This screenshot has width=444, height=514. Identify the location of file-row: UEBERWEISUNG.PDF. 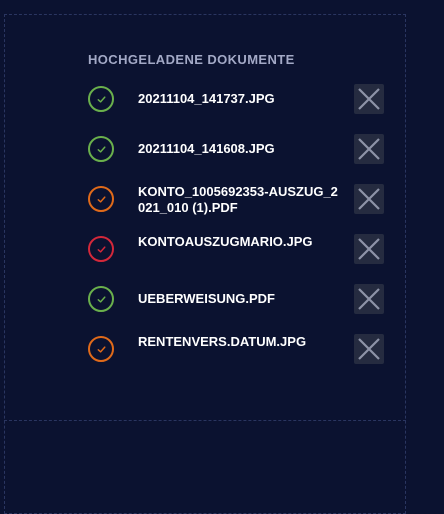
(238, 302).